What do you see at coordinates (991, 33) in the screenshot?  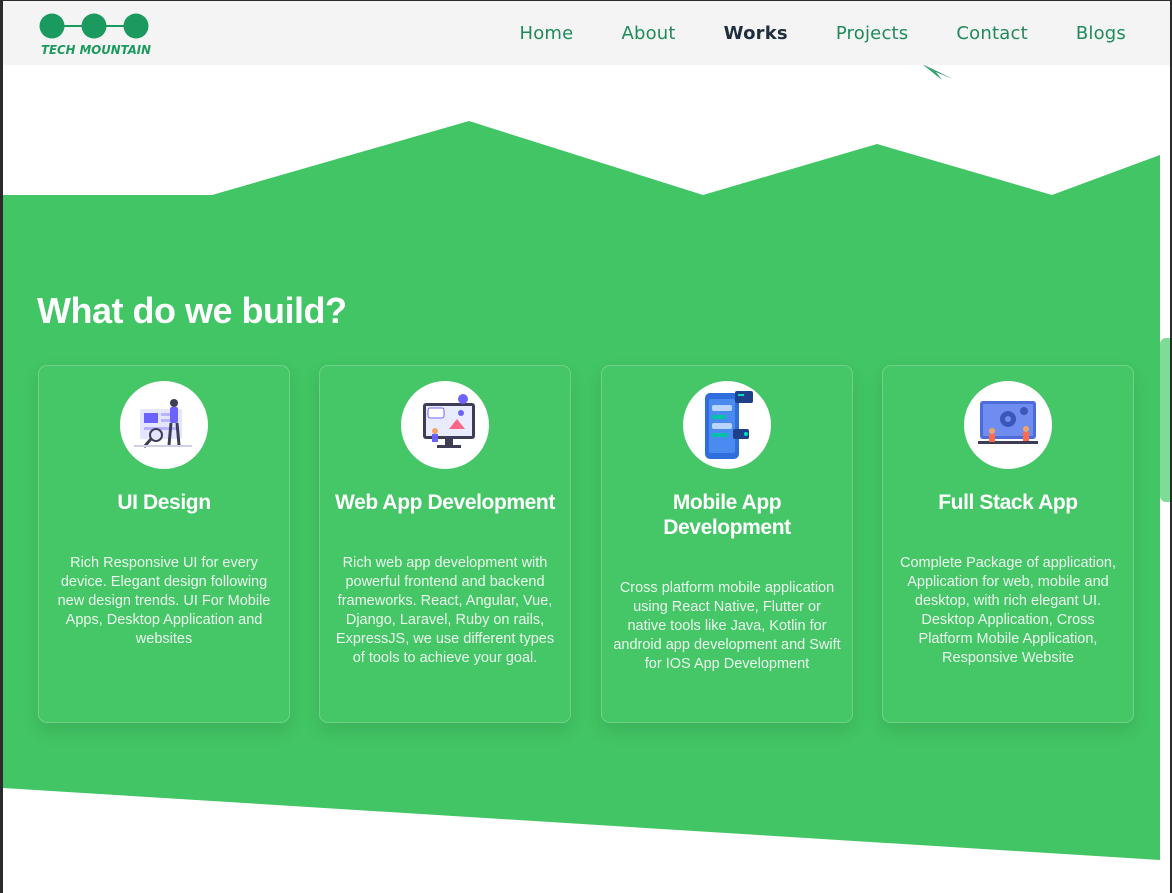 I see `nav-contact: Contact` at bounding box center [991, 33].